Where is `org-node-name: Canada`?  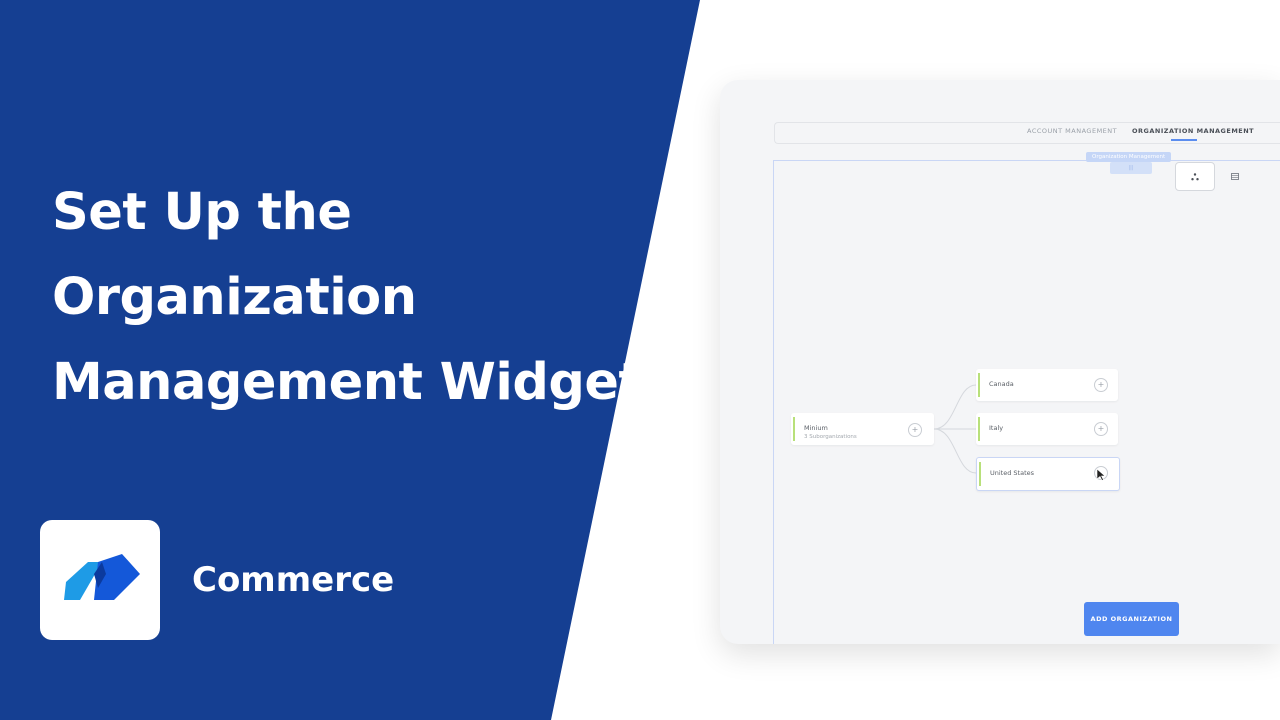 org-node-name: Canada is located at coordinates (1001, 384).